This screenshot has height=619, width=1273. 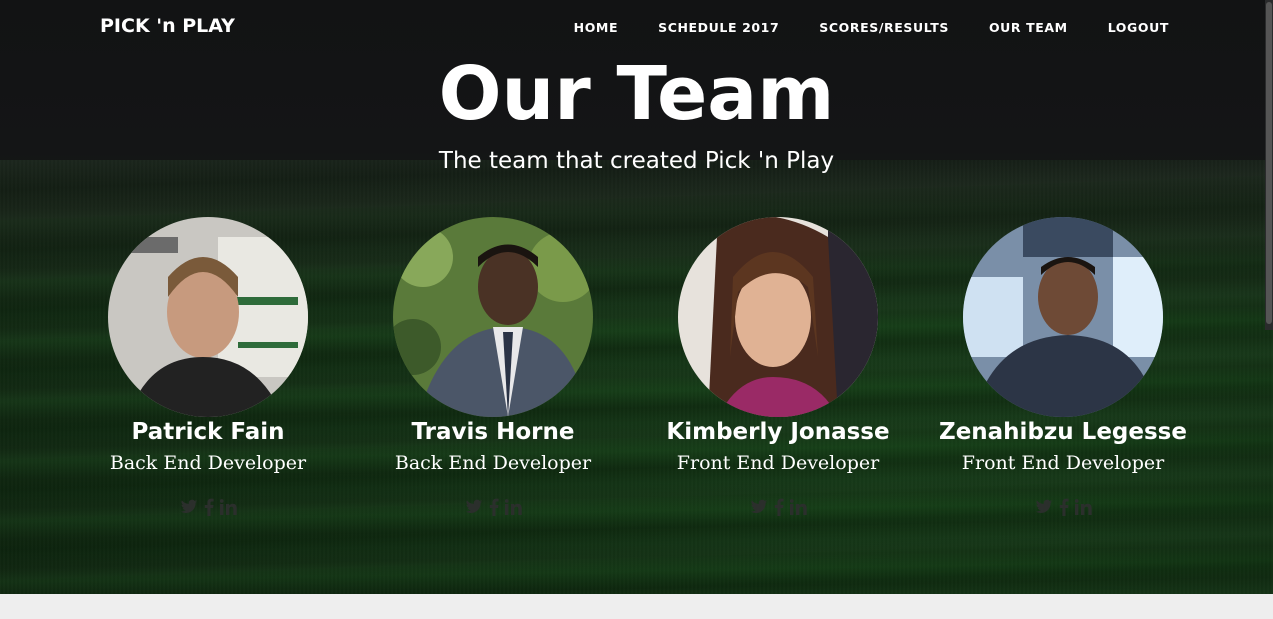 I want to click on team-member-card: Kimberly Jonasse Front End Developer, so click(x=778, y=367).